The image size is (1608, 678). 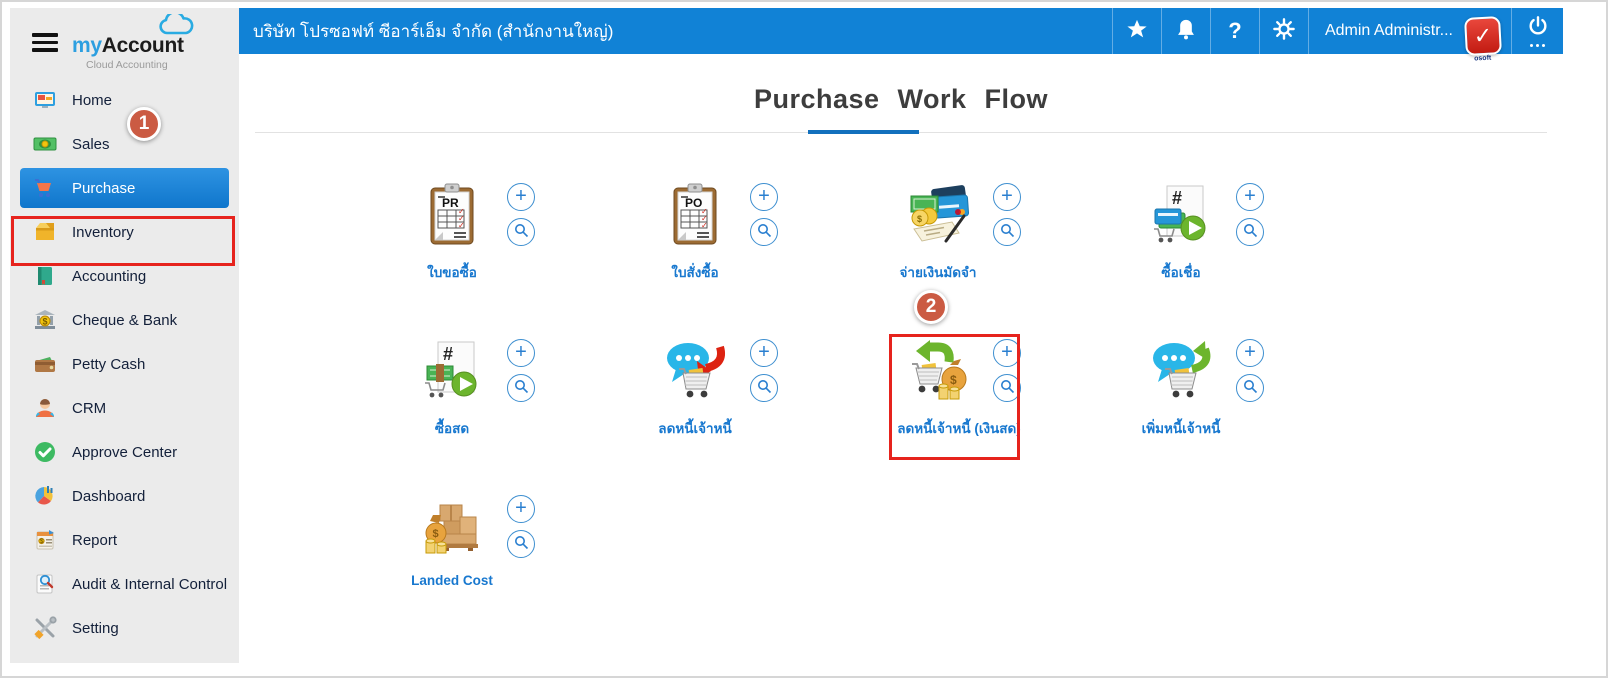 What do you see at coordinates (694, 428) in the screenshot?
I see `workflow-item-label: ลดหนี้เจ้าหนี้` at bounding box center [694, 428].